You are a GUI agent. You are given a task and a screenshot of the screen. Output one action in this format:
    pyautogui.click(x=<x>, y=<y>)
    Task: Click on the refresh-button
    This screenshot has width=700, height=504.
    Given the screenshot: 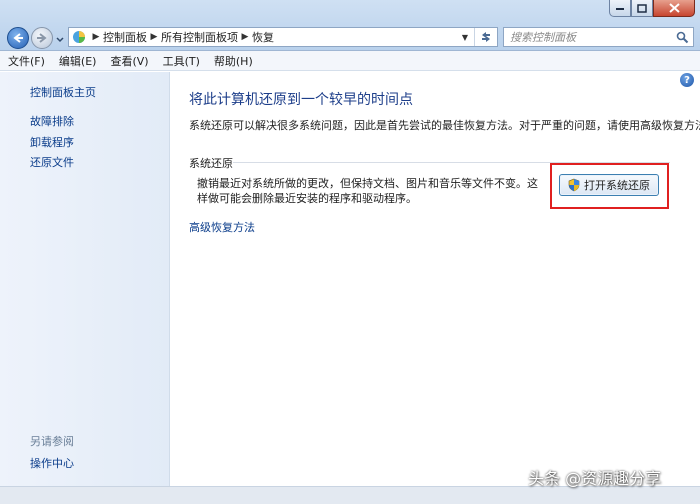 What is the action you would take?
    pyautogui.click(x=485, y=37)
    